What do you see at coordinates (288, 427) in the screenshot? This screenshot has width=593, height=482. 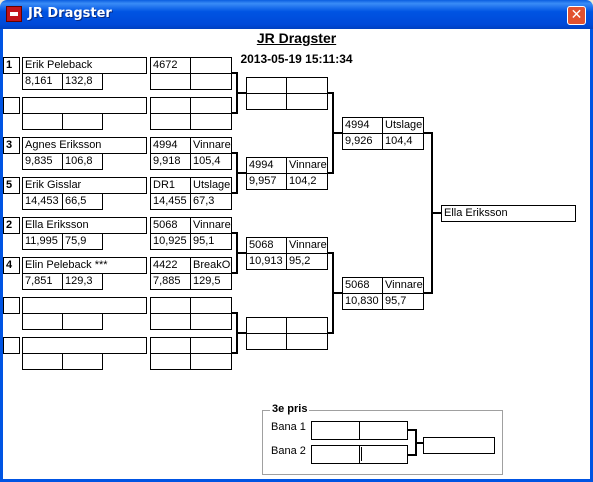 I see `lane-1-label: Bana 1` at bounding box center [288, 427].